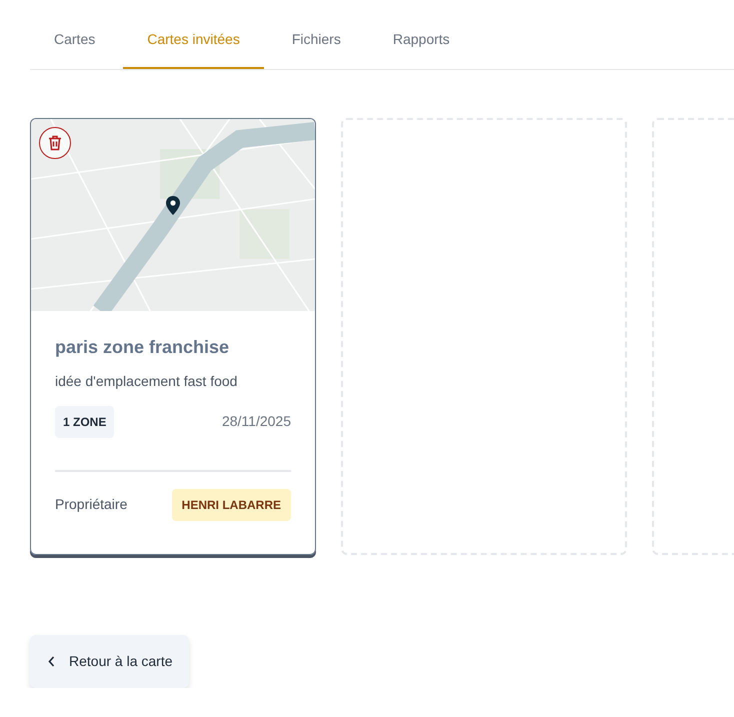 The height and width of the screenshot is (717, 734). I want to click on owner-label: Propriétaire, so click(91, 504).